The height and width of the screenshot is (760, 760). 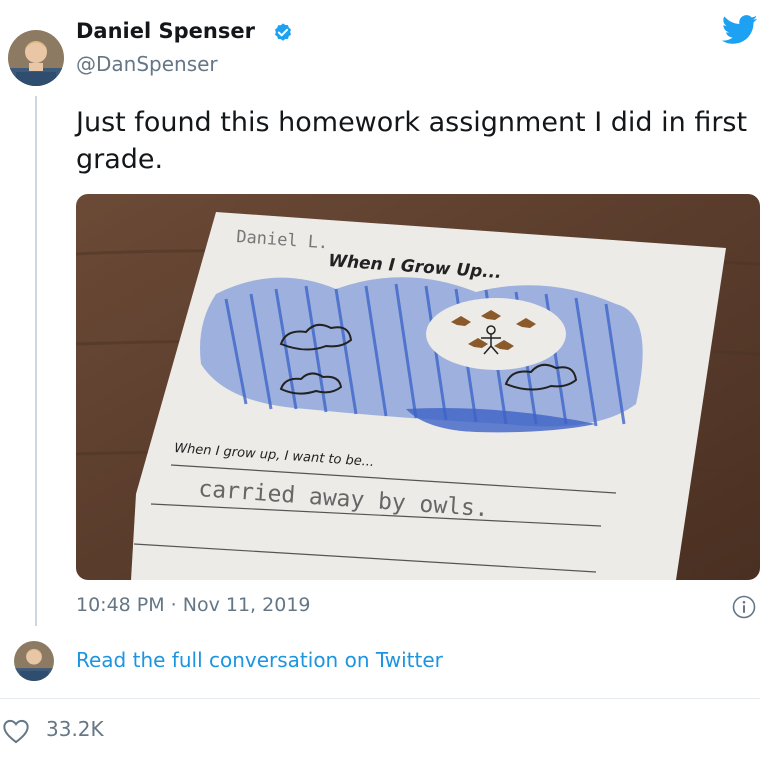 I want to click on like-count: 33.2K, so click(x=75, y=729).